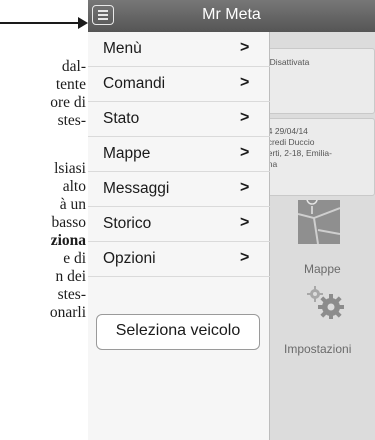 This screenshot has height=440, width=375. What do you see at coordinates (68, 222) in the screenshot?
I see `doc-line: basso` at bounding box center [68, 222].